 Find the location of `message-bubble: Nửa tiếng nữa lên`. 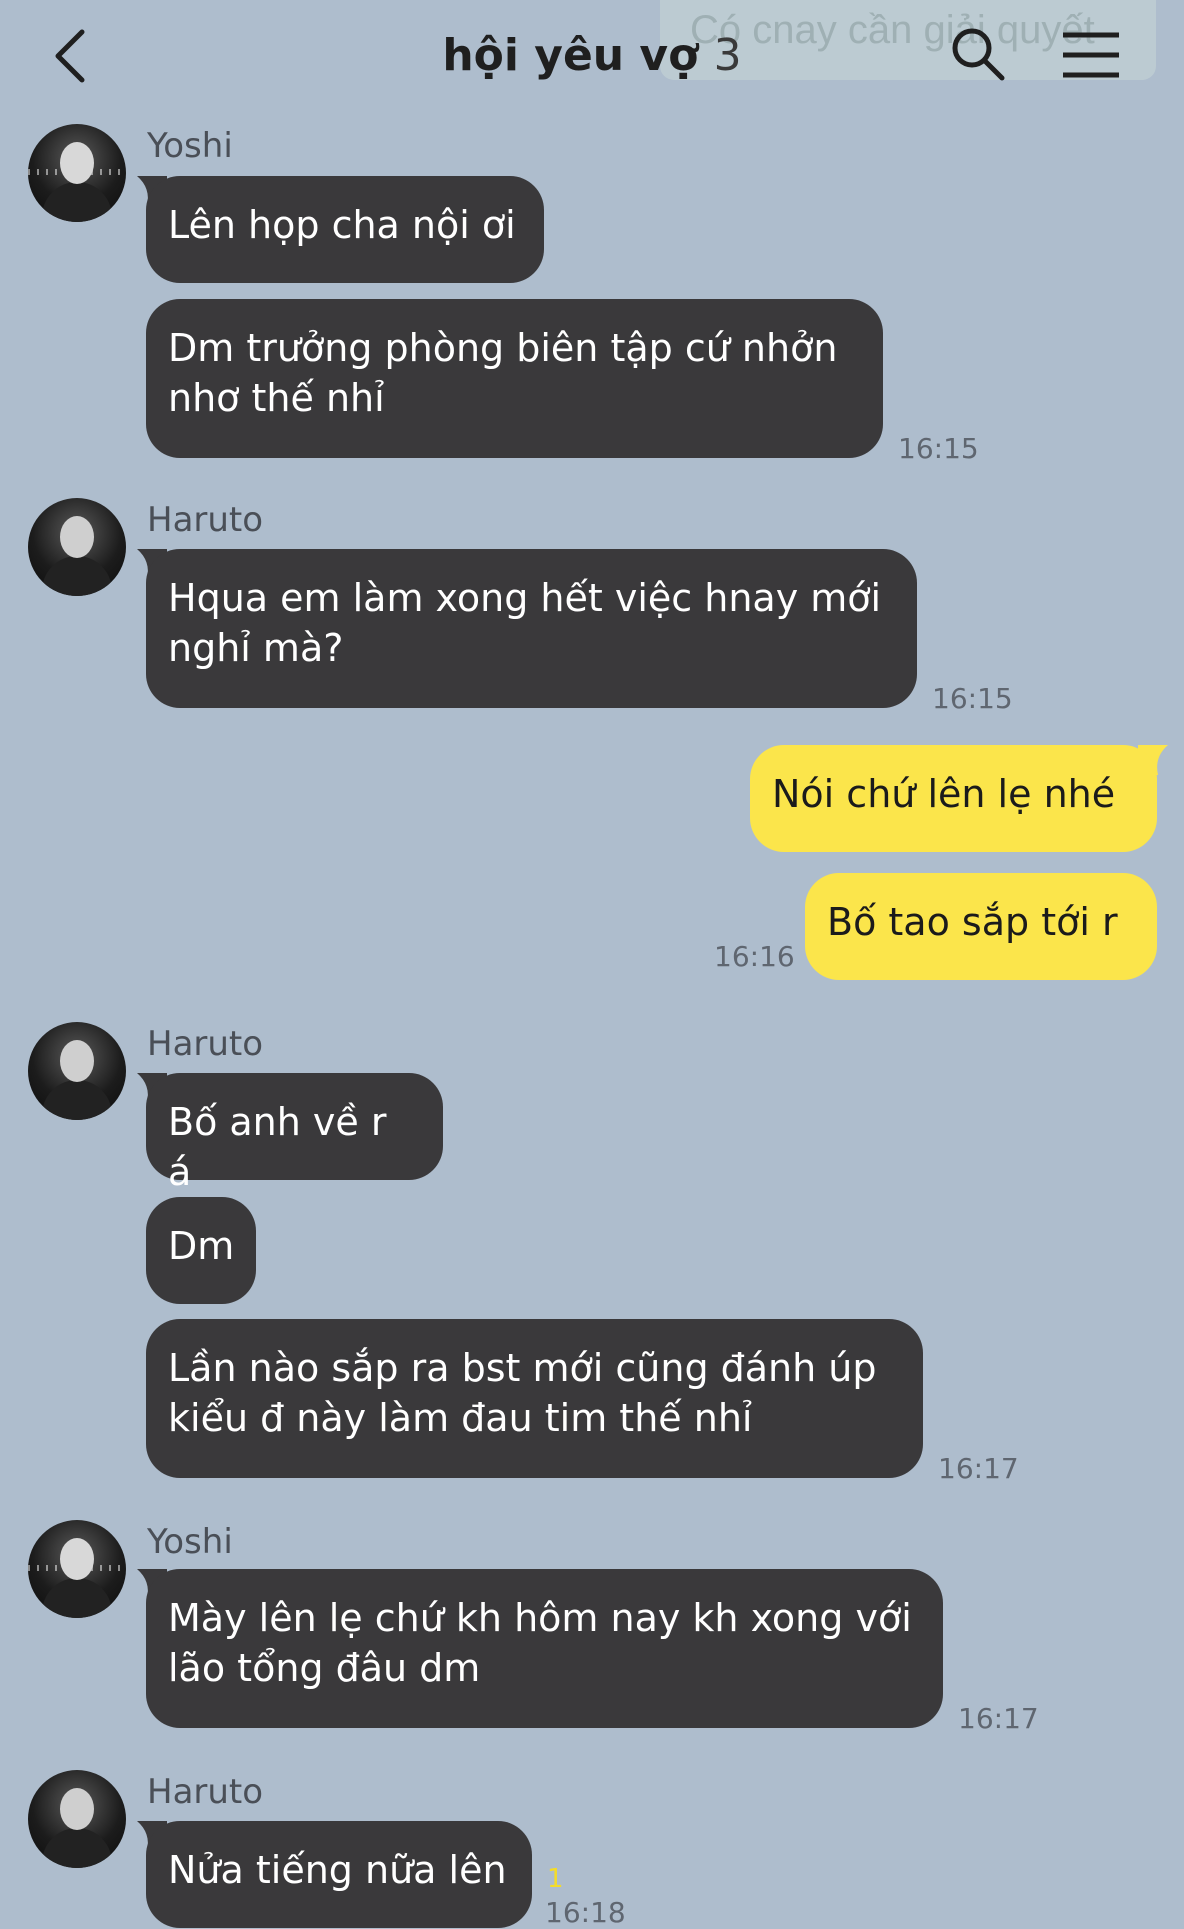

message-bubble: Nửa tiếng nữa lên is located at coordinates (339, 1874).